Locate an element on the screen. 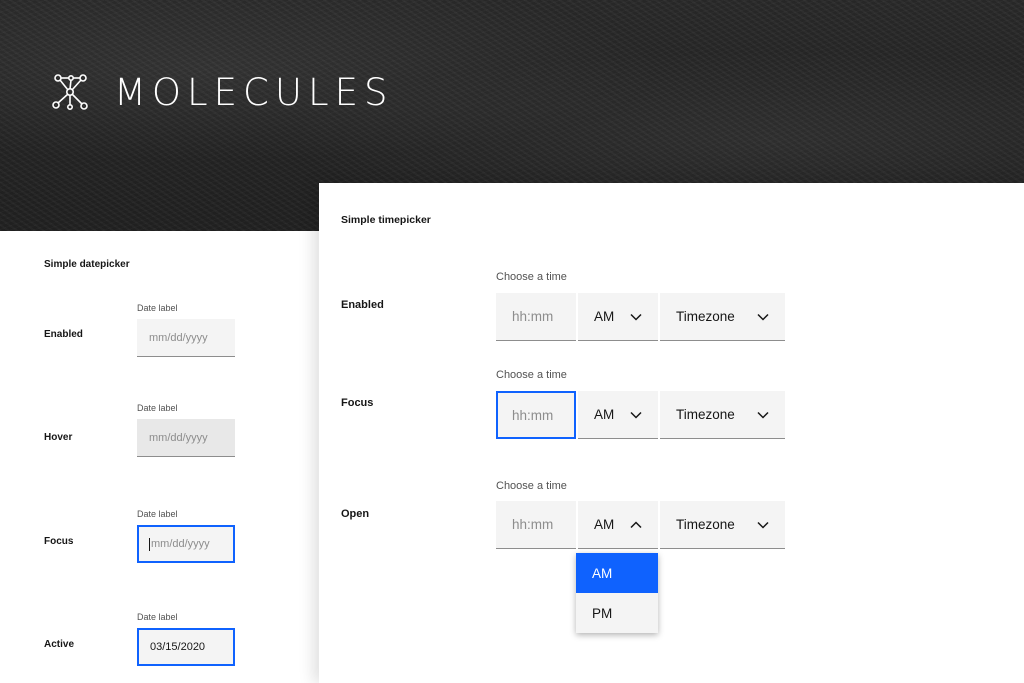  timezone-select-open: Timezone is located at coordinates (722, 525).